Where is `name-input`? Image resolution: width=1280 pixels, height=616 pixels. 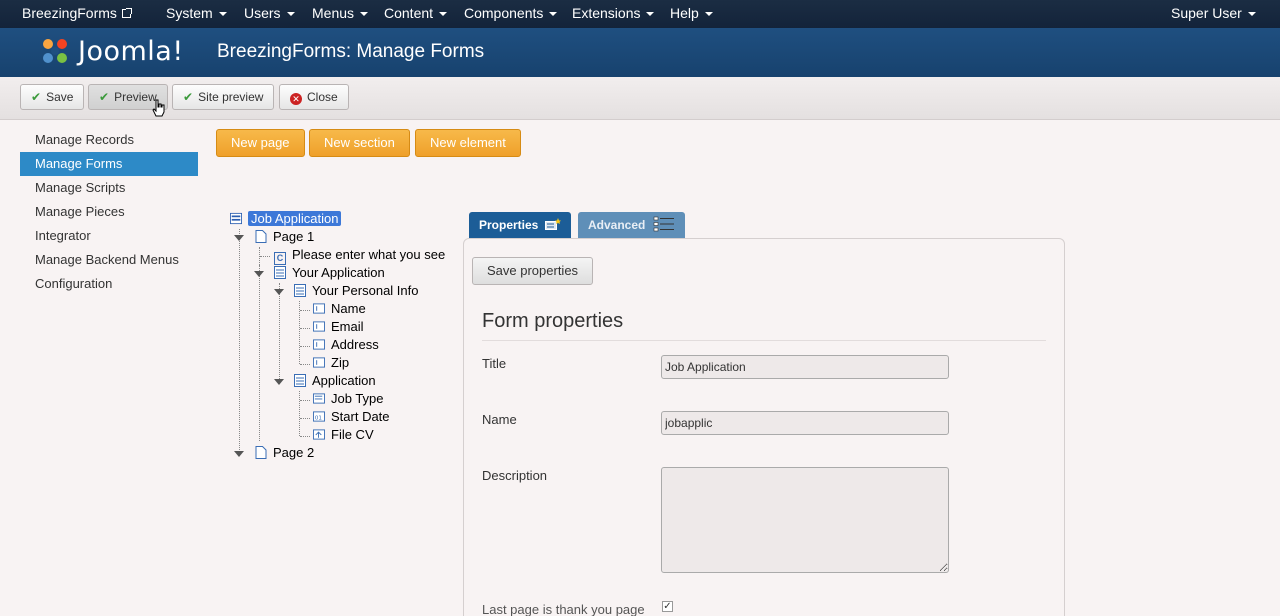
name-input is located at coordinates (805, 423).